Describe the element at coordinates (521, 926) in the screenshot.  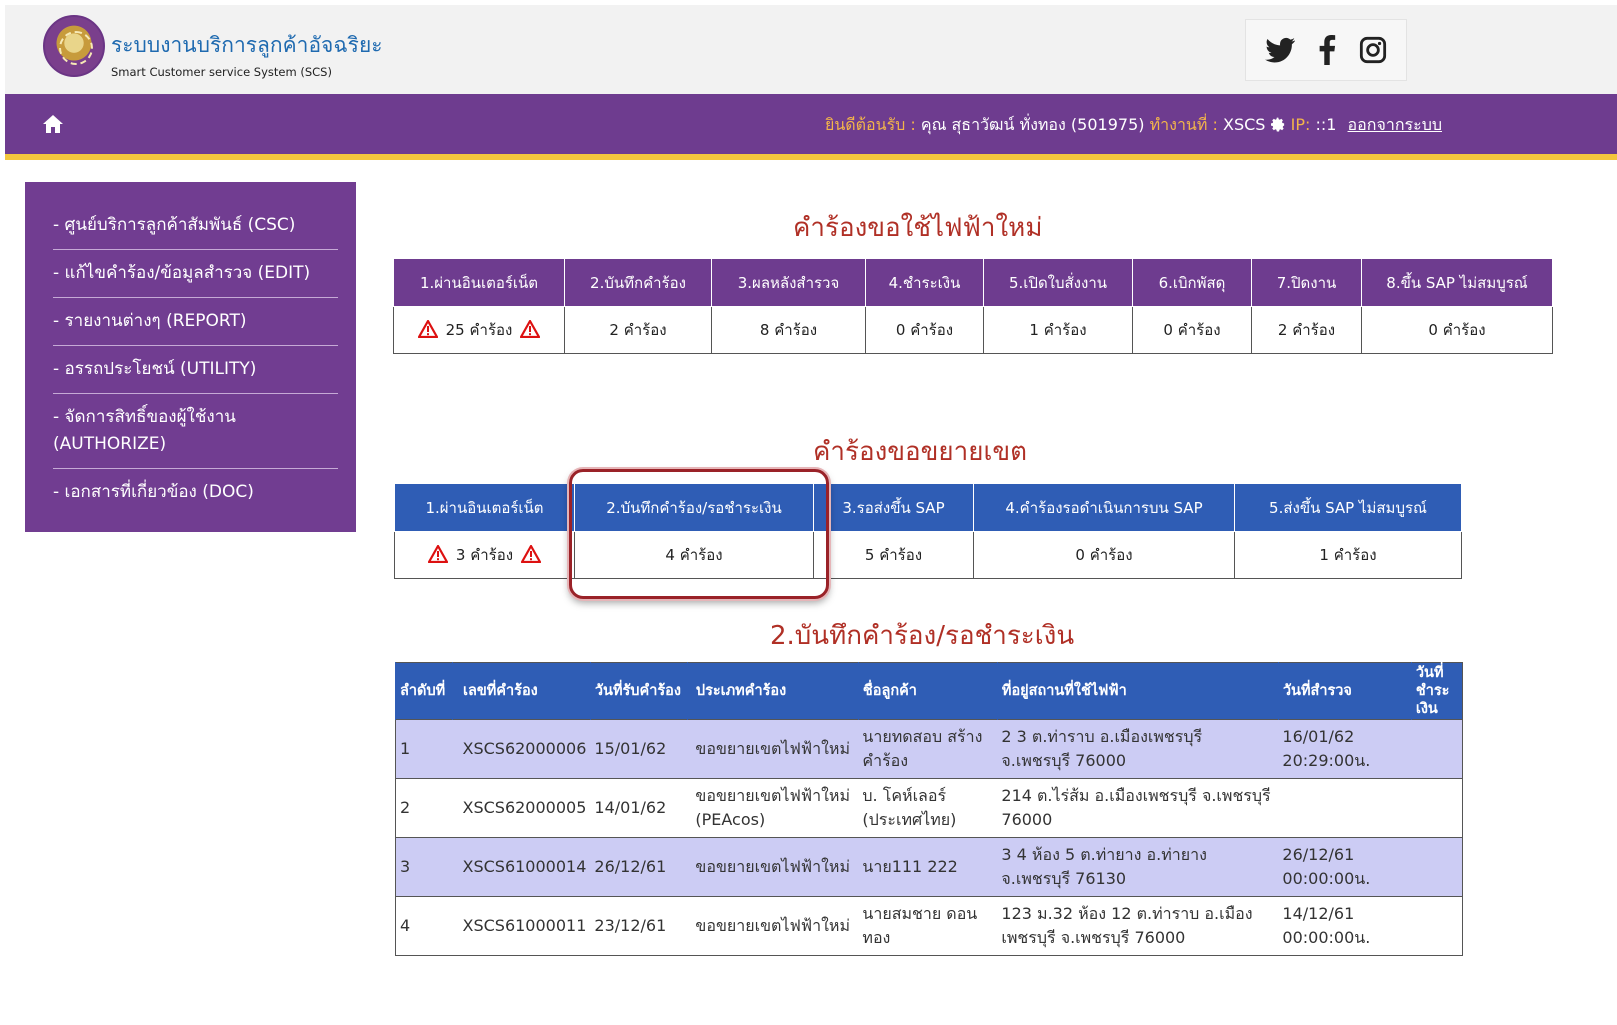
I see `cell-request-no: XSCS61000011` at that location.